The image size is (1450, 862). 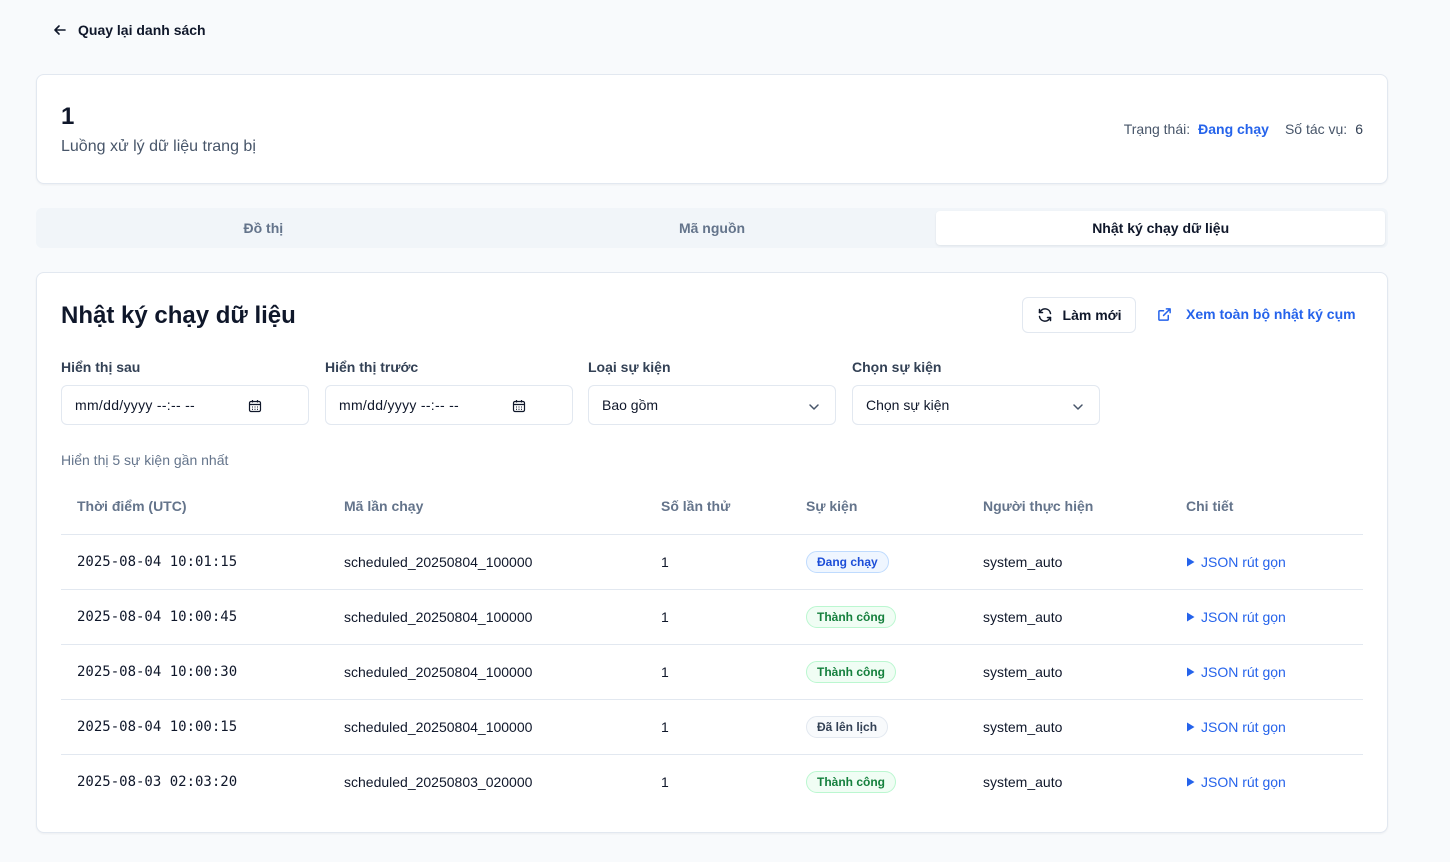 What do you see at coordinates (908, 405) in the screenshot?
I see `event-select-value: Chọn sự kiện` at bounding box center [908, 405].